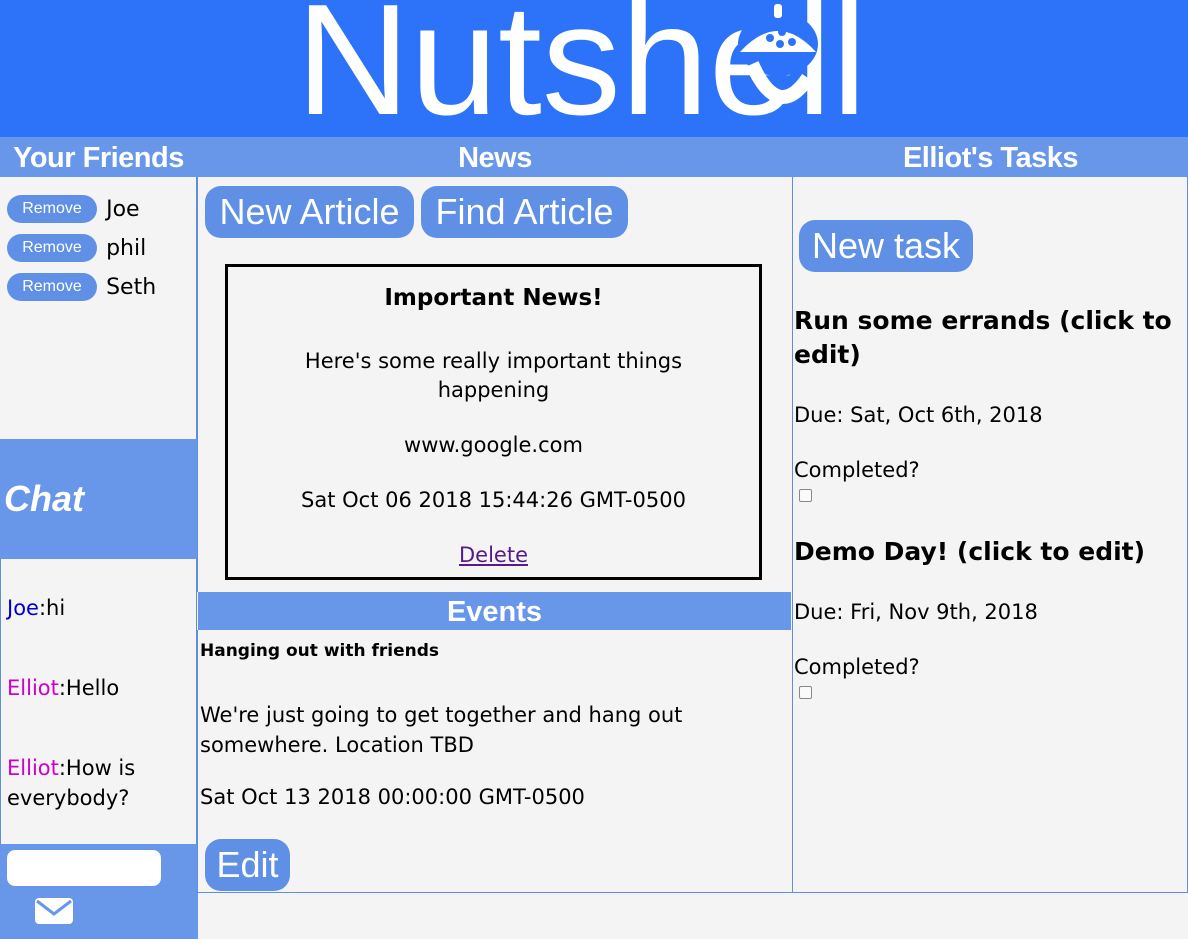  What do you see at coordinates (99, 499) in the screenshot?
I see `chat-heading: Chat` at bounding box center [99, 499].